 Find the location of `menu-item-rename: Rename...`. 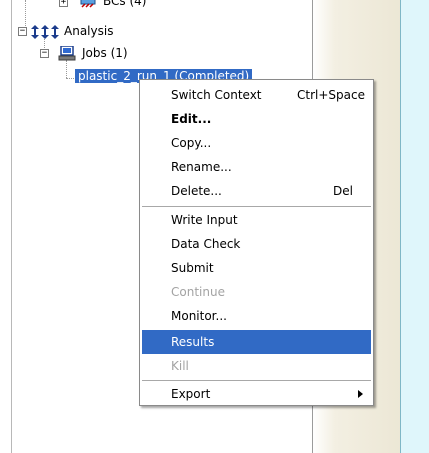

menu-item-rename: Rename... is located at coordinates (256, 167).